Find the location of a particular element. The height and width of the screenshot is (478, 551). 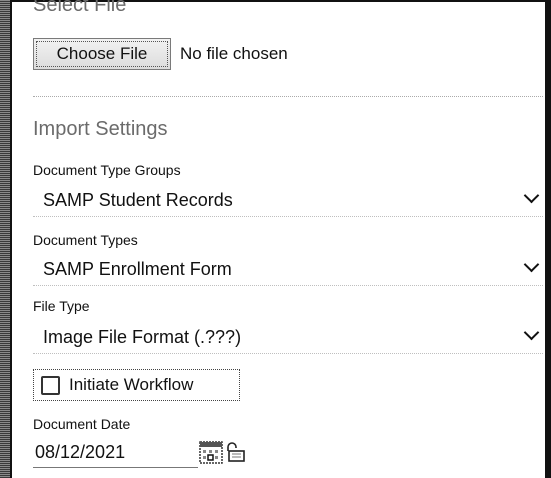

file-type-label: File Type is located at coordinates (61, 306).